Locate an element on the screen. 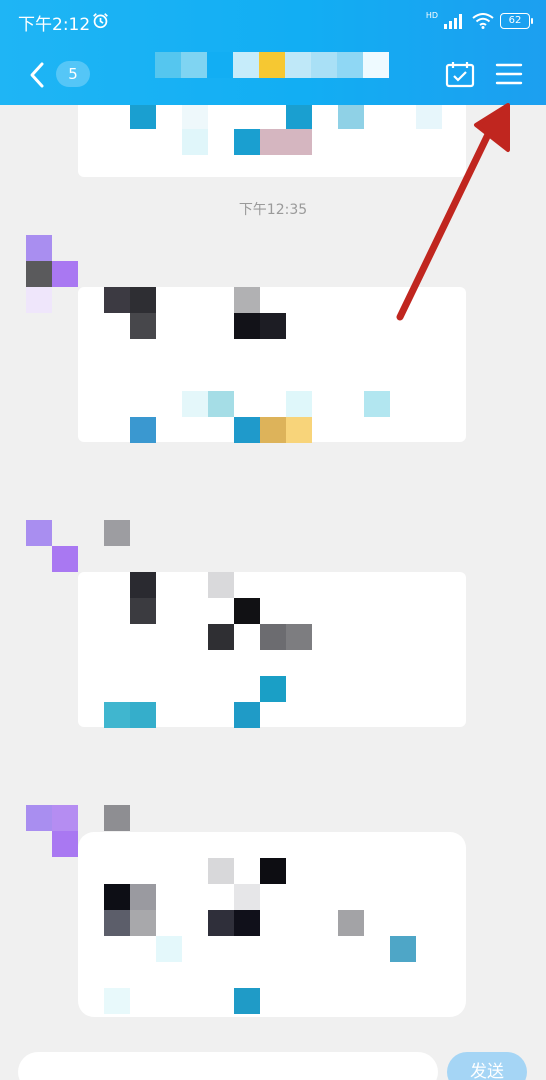  signal-icon is located at coordinates (453, 21).